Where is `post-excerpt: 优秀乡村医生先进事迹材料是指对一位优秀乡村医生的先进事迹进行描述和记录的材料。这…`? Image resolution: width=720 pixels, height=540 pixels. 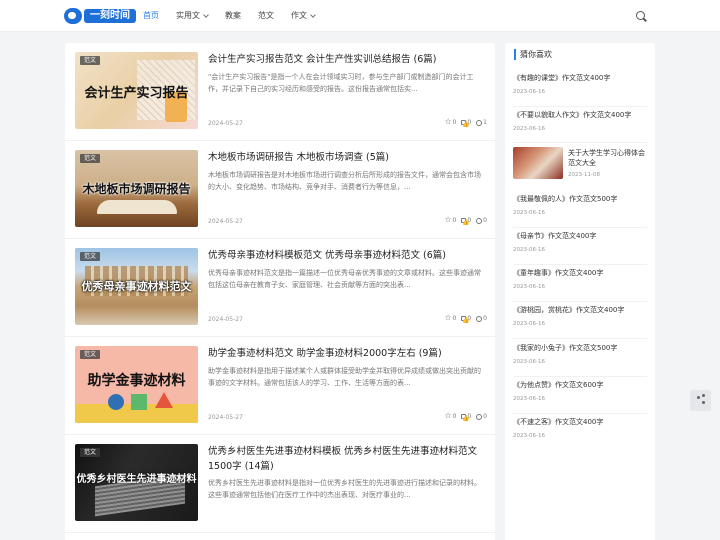 post-excerpt: 优秀乡村医生先进事迹材料是指对一位优秀乡村医生的先进事迹进行描述和记录的材料。这… is located at coordinates (344, 489).